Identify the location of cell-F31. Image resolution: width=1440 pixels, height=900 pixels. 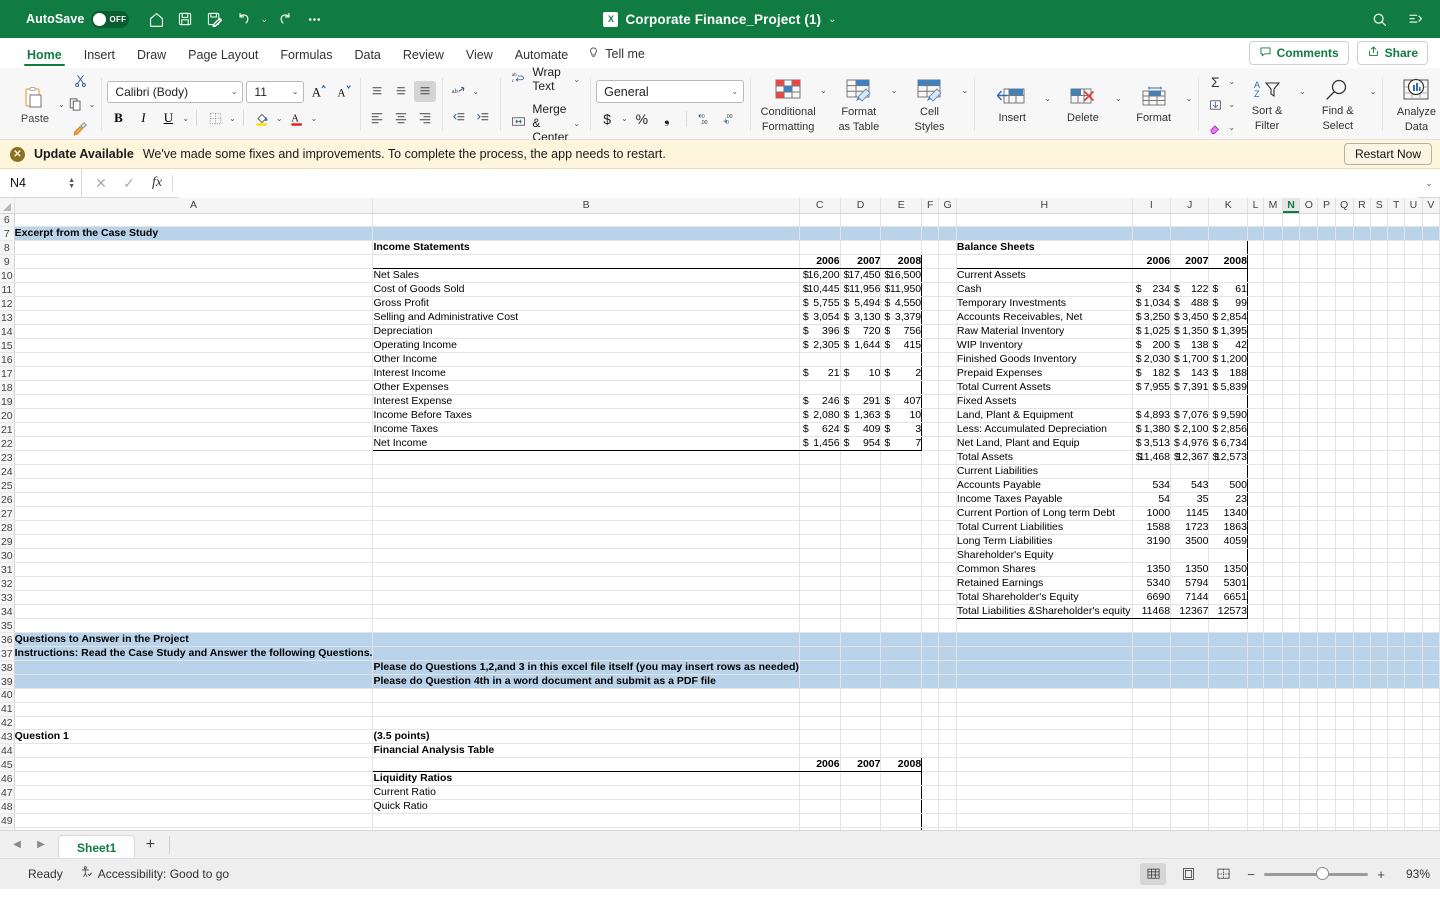
(930, 570).